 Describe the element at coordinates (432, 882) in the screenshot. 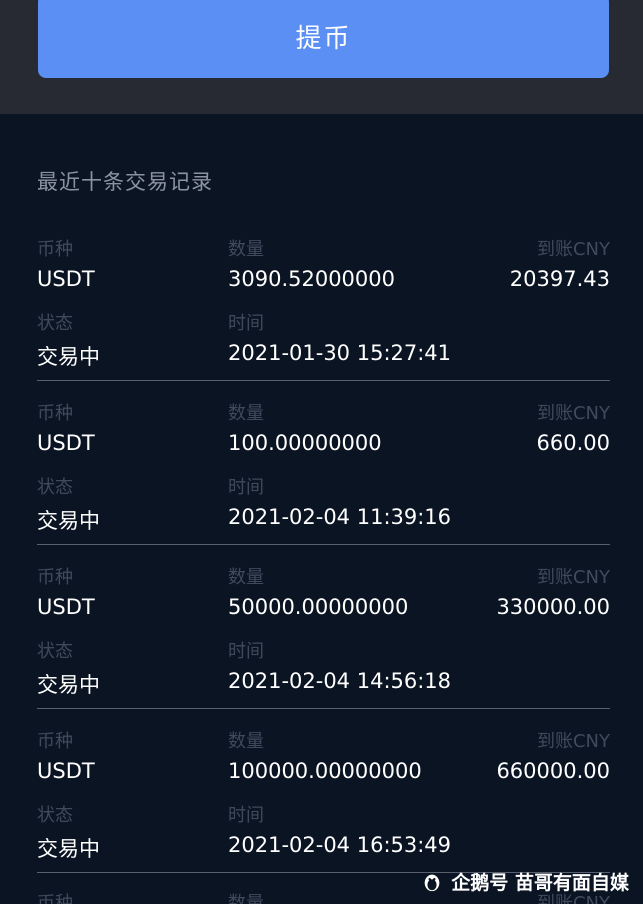

I see `penguin-icon` at that location.